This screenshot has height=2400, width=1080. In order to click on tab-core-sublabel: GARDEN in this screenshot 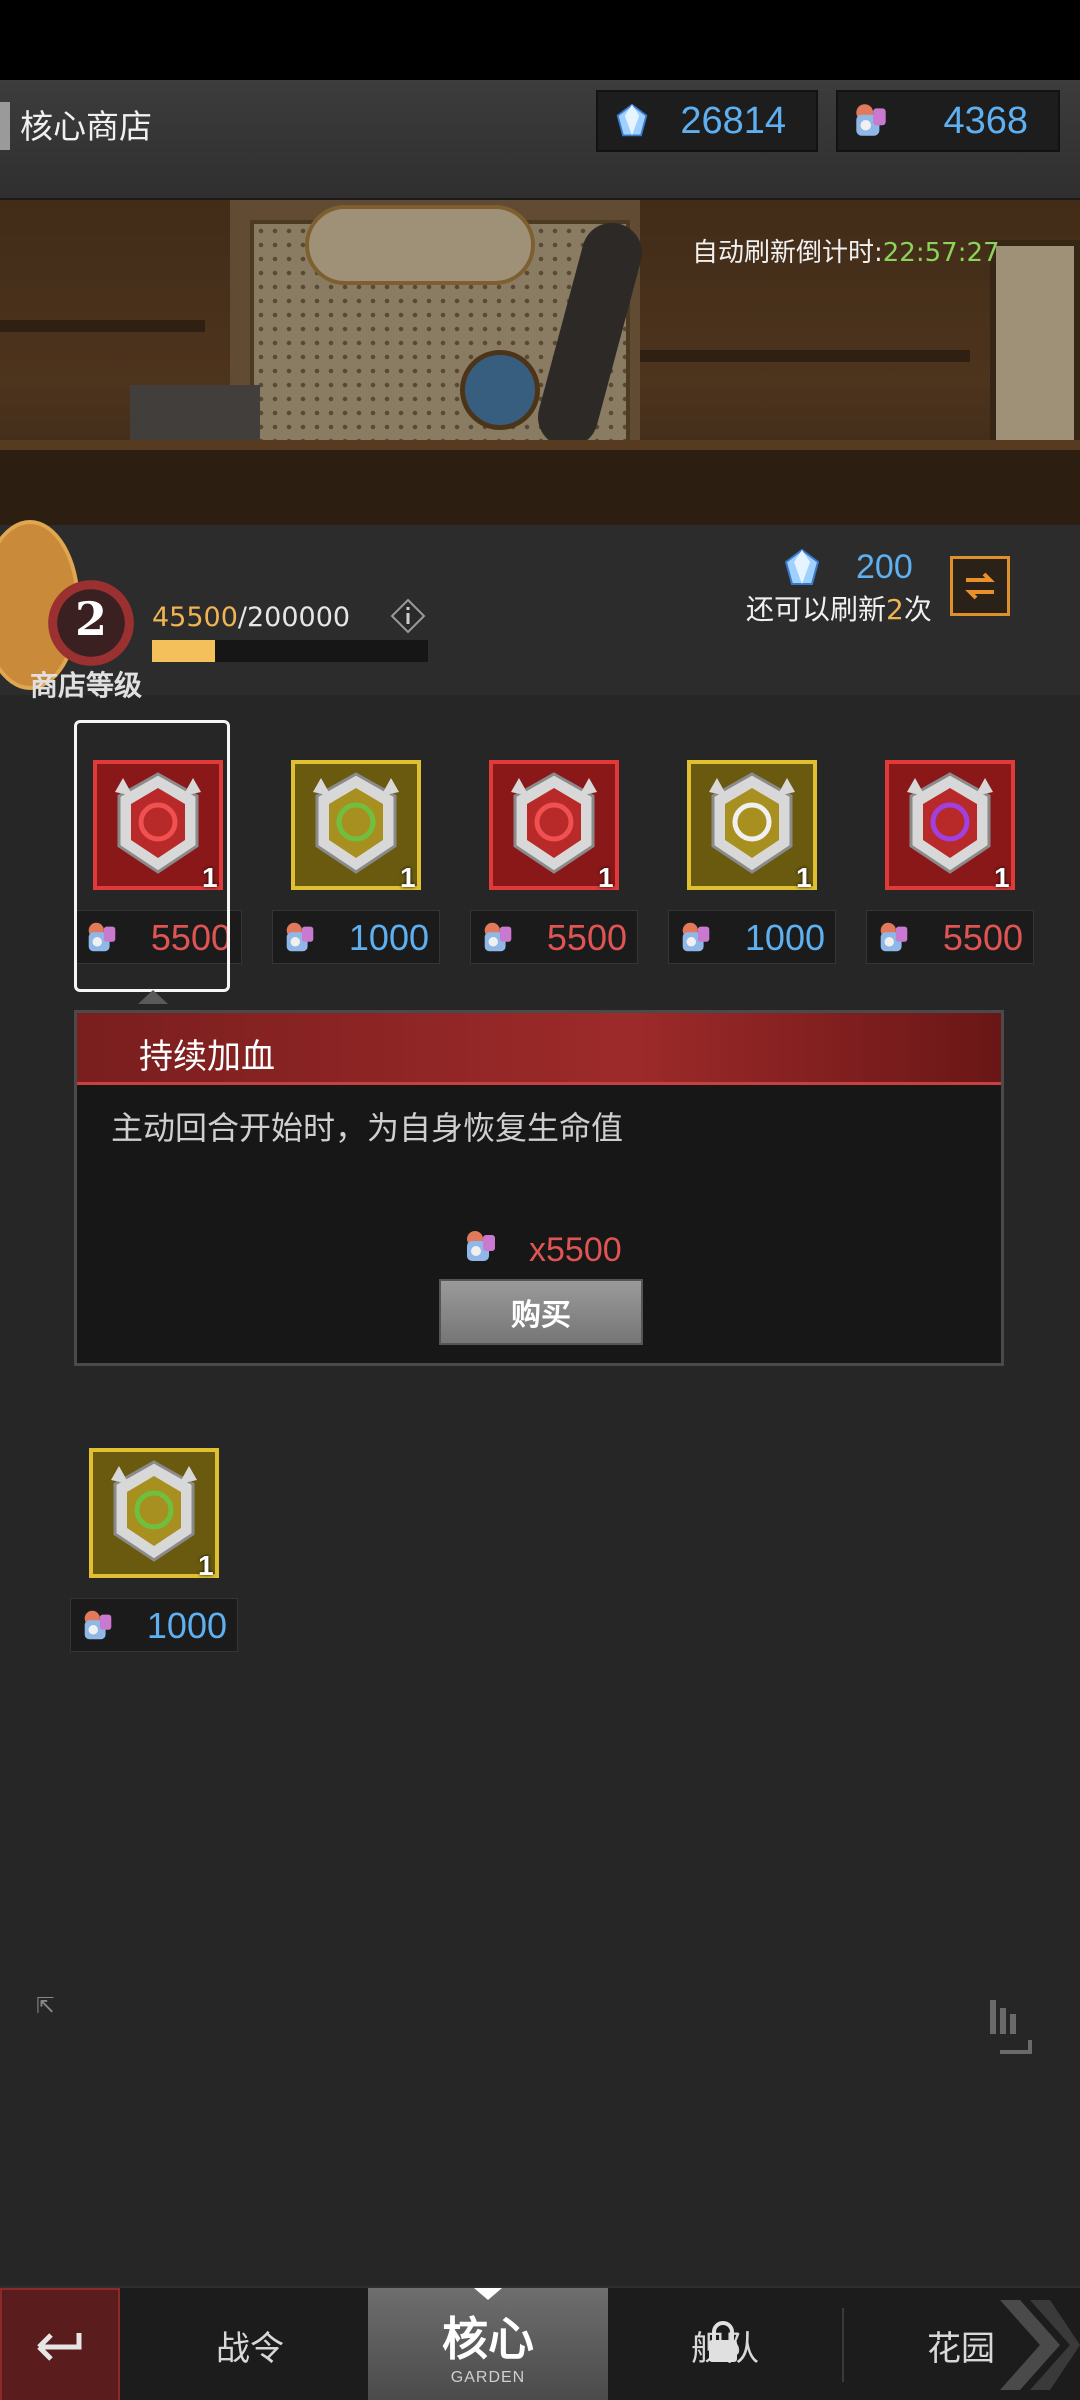, I will do `click(488, 2377)`.